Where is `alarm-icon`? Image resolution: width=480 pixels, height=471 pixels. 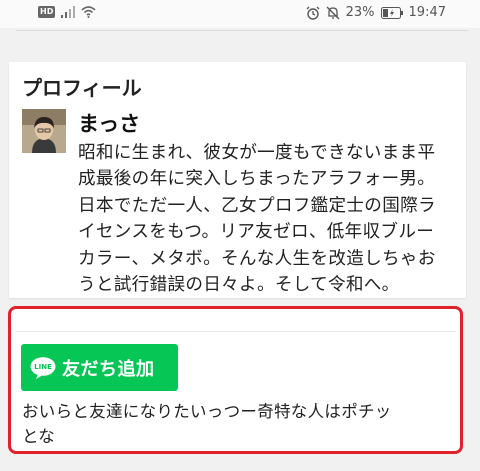
alarm-icon is located at coordinates (313, 13).